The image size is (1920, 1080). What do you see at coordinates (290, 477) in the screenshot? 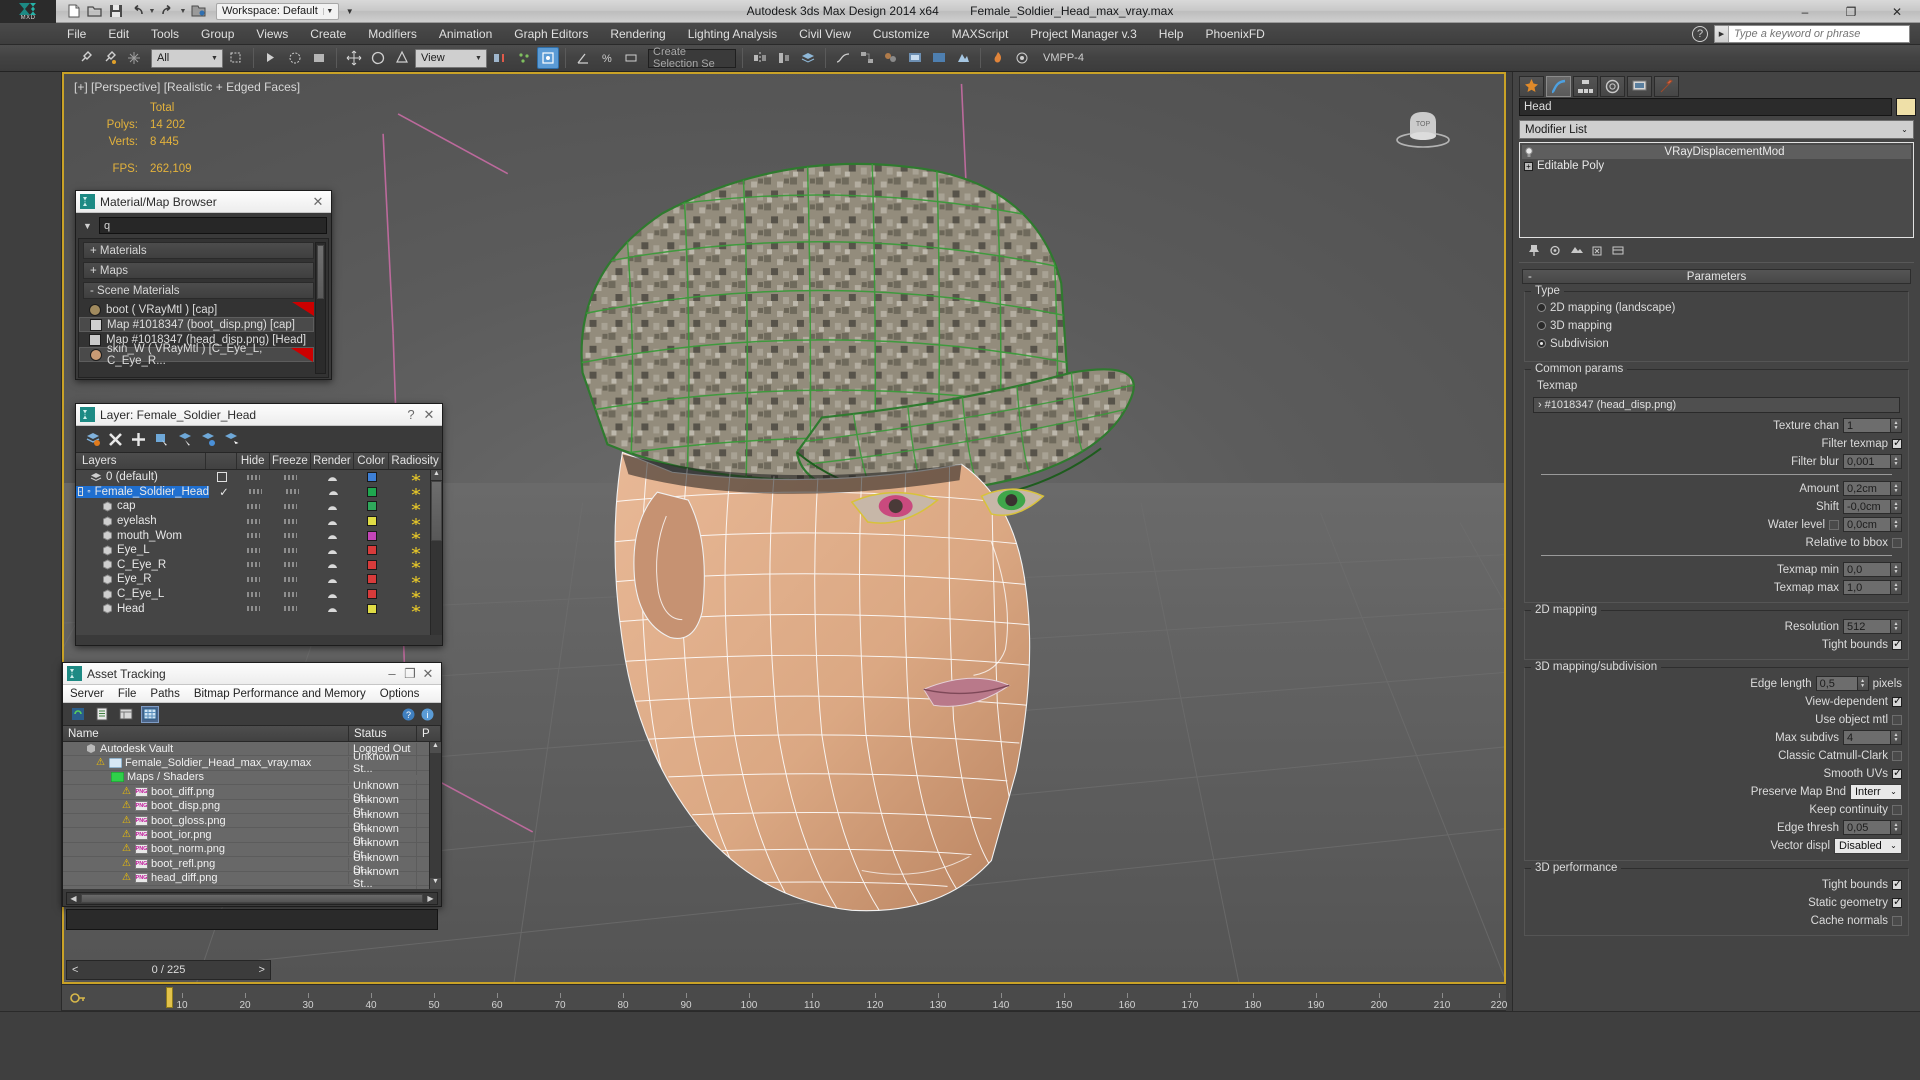
I see `layer-freeze-cell` at bounding box center [290, 477].